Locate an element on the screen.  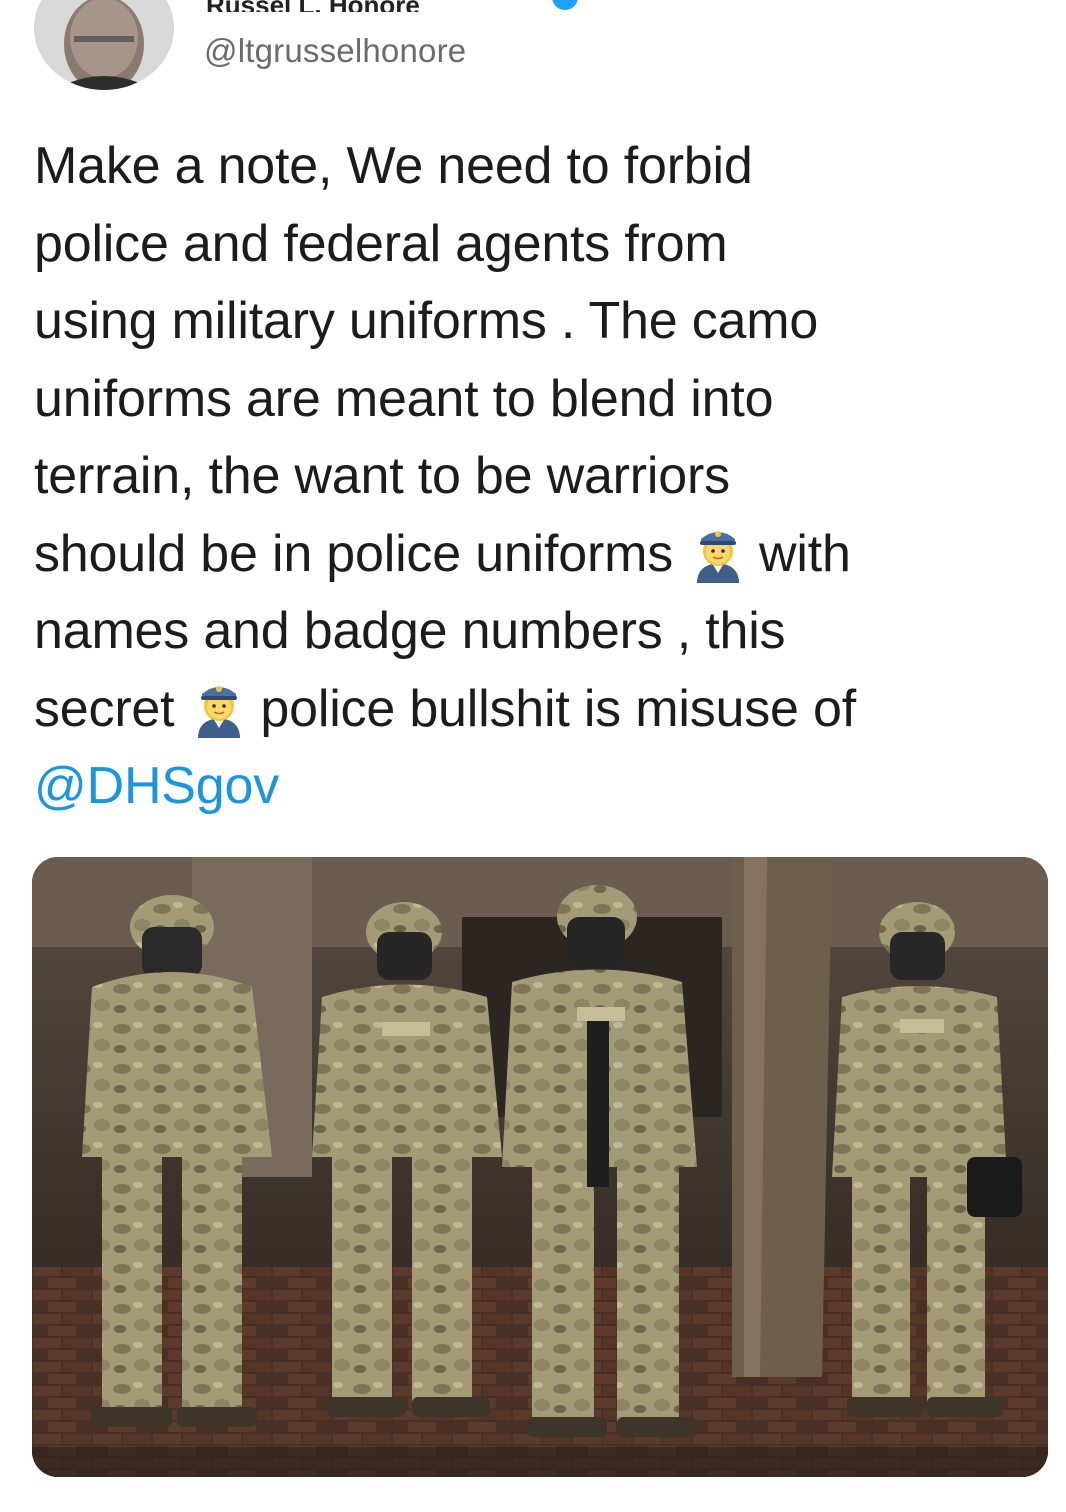
tweet-line: using military uniforms . The camo is located at coordinates (426, 321).